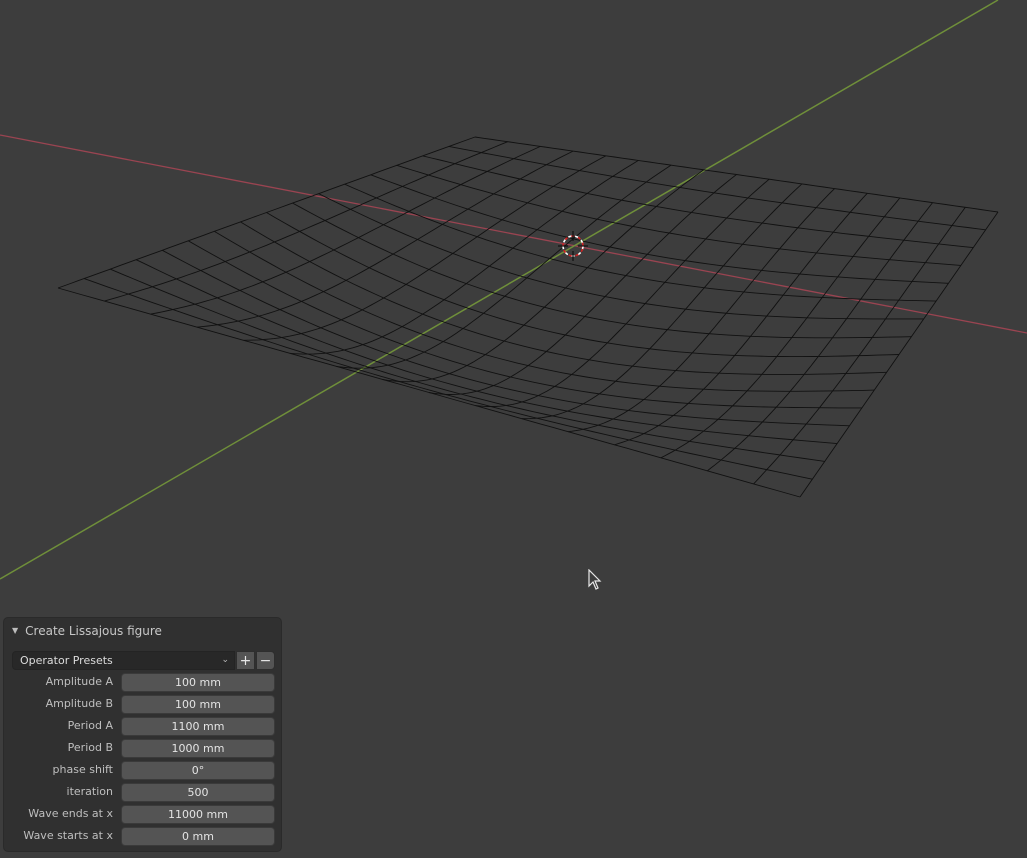  I want to click on collapse-triangle-icon: ▼, so click(15, 630).